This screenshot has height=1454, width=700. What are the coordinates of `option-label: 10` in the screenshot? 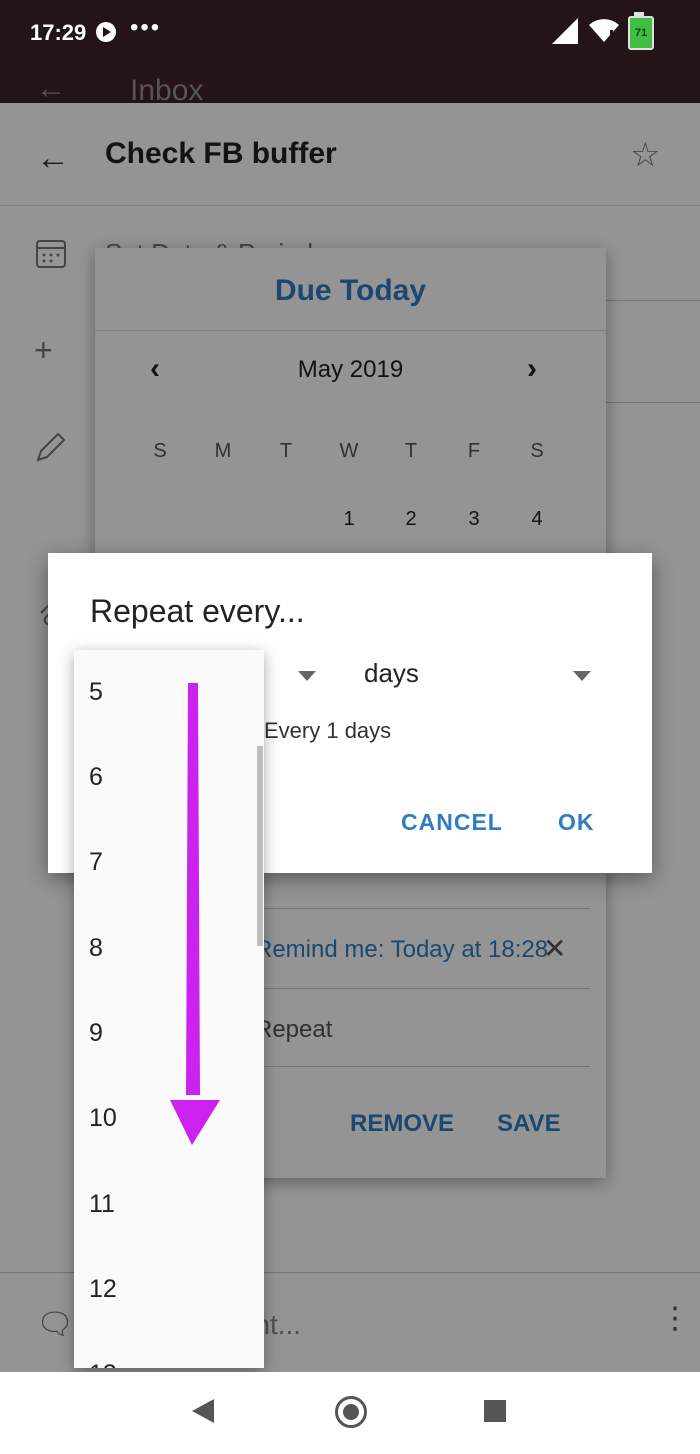 It's located at (103, 1118).